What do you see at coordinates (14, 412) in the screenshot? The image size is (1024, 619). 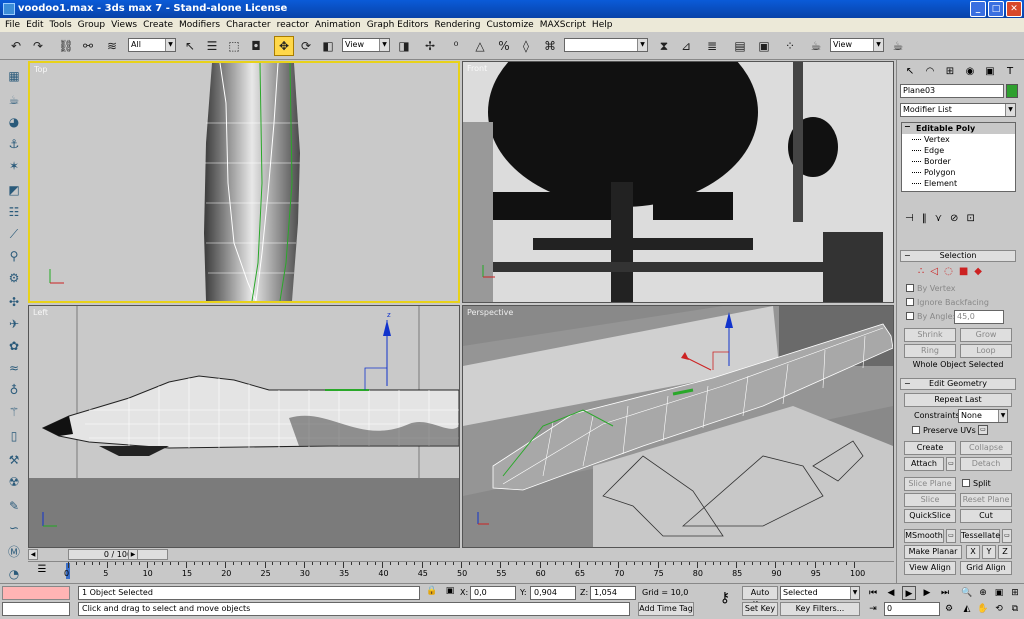 I see `create-bones-icon: ⚚` at bounding box center [14, 412].